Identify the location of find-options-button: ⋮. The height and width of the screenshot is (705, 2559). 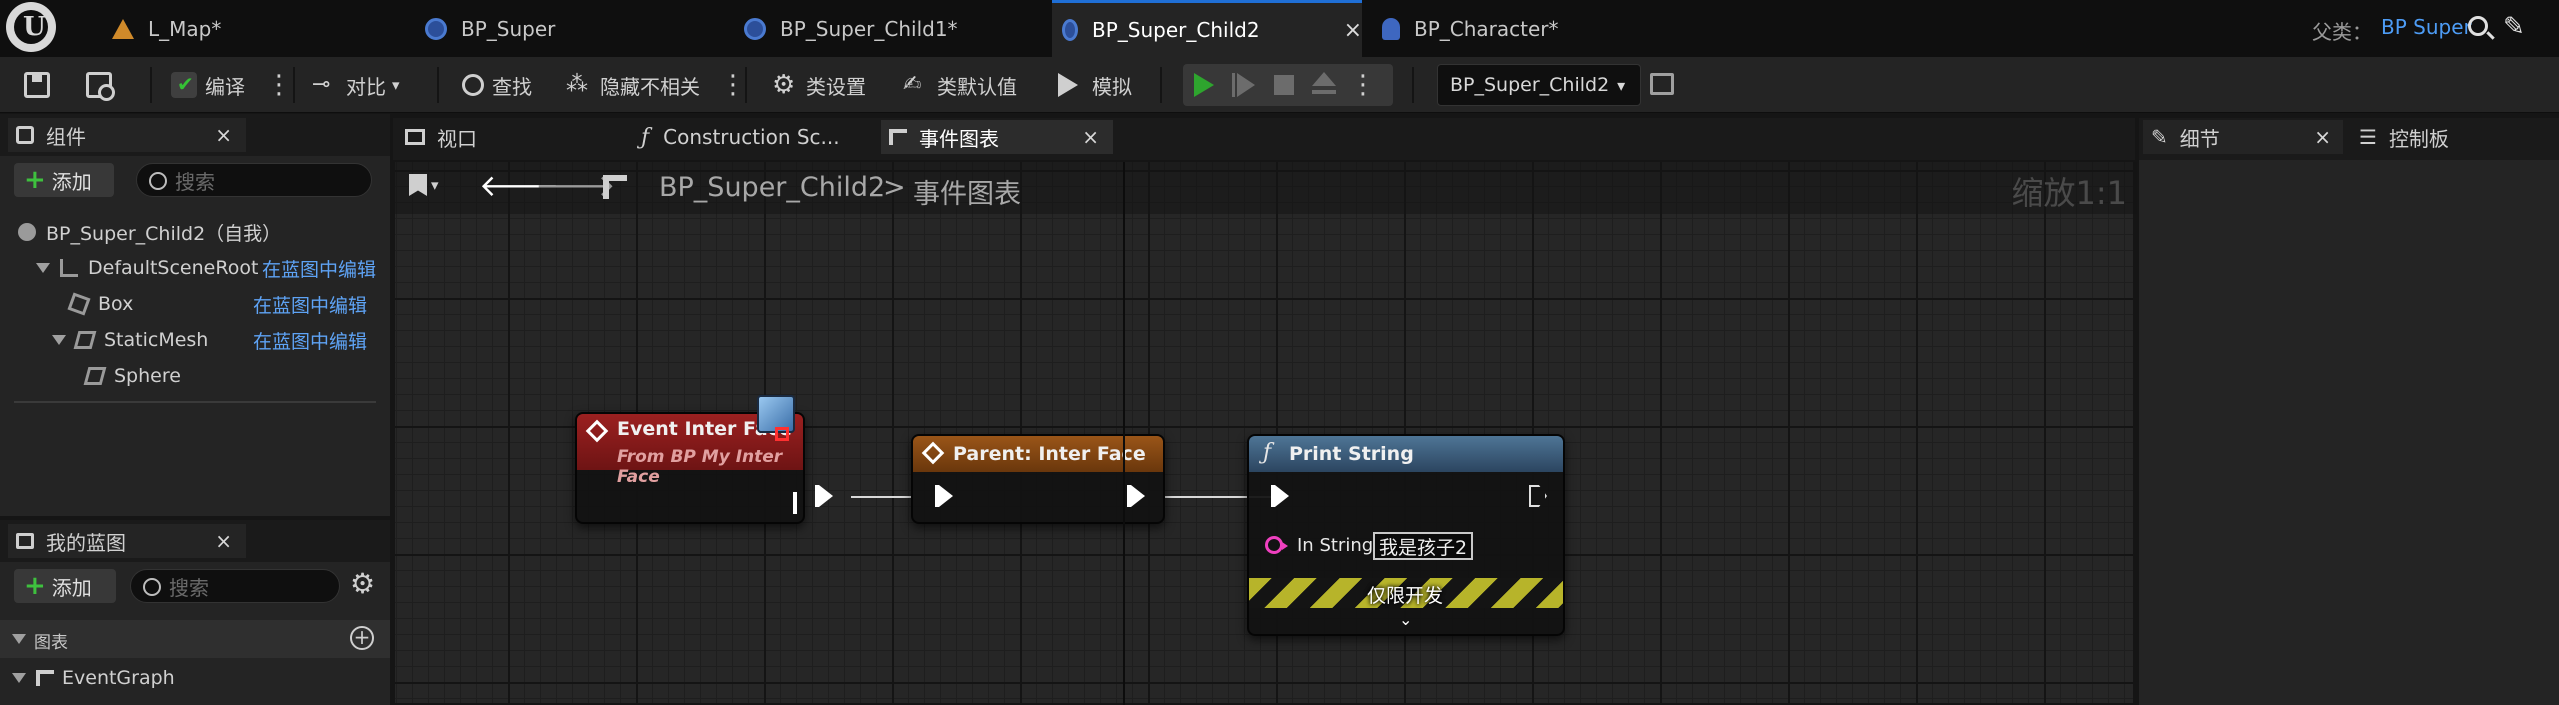
(733, 85).